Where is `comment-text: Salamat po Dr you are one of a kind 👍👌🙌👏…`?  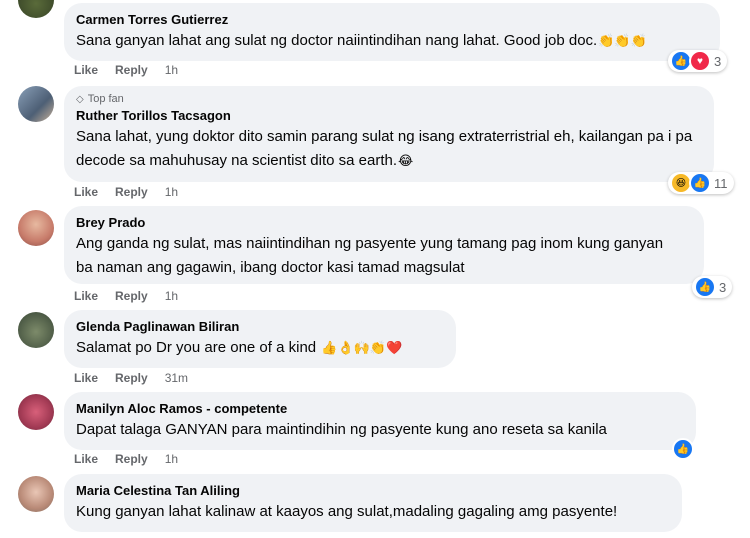 comment-text: Salamat po Dr you are one of a kind 👍👌🙌👏… is located at coordinates (260, 348).